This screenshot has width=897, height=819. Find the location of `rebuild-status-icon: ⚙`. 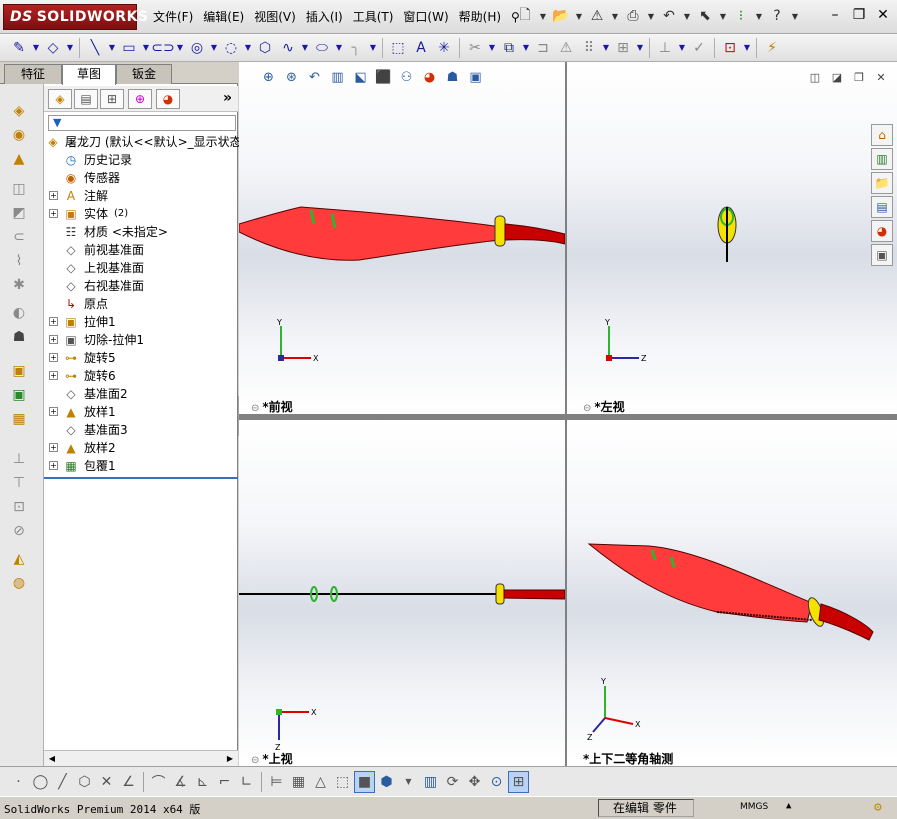

rebuild-status-icon: ⚙ is located at coordinates (878, 807).